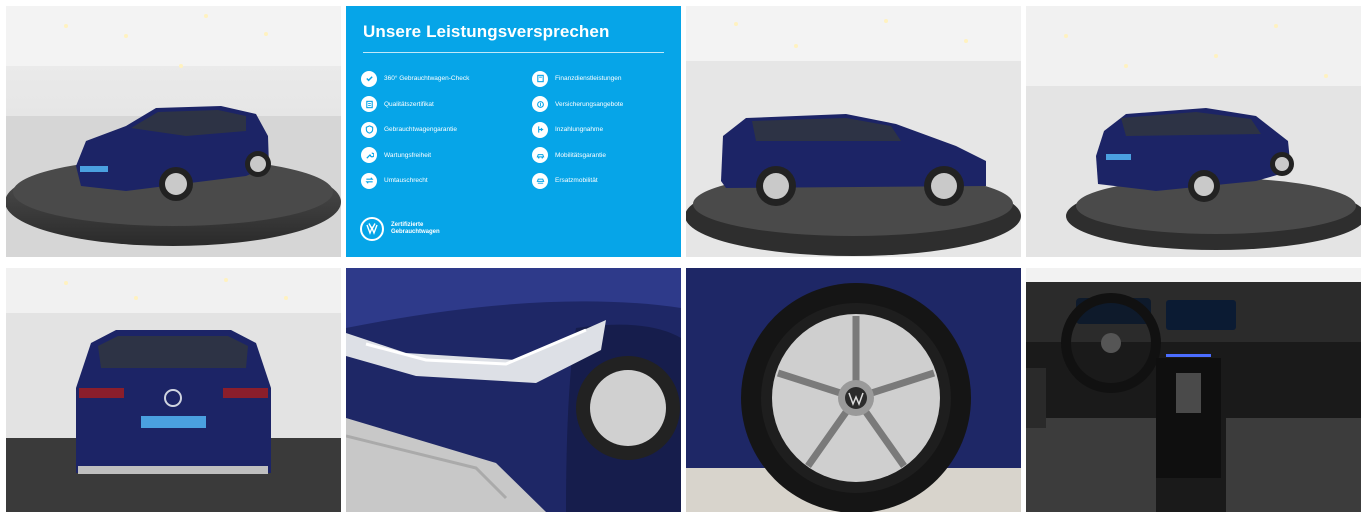 The height and width of the screenshot is (516, 1367). What do you see at coordinates (576, 181) in the screenshot?
I see `promise-item-label: Ersatzmobilität` at bounding box center [576, 181].